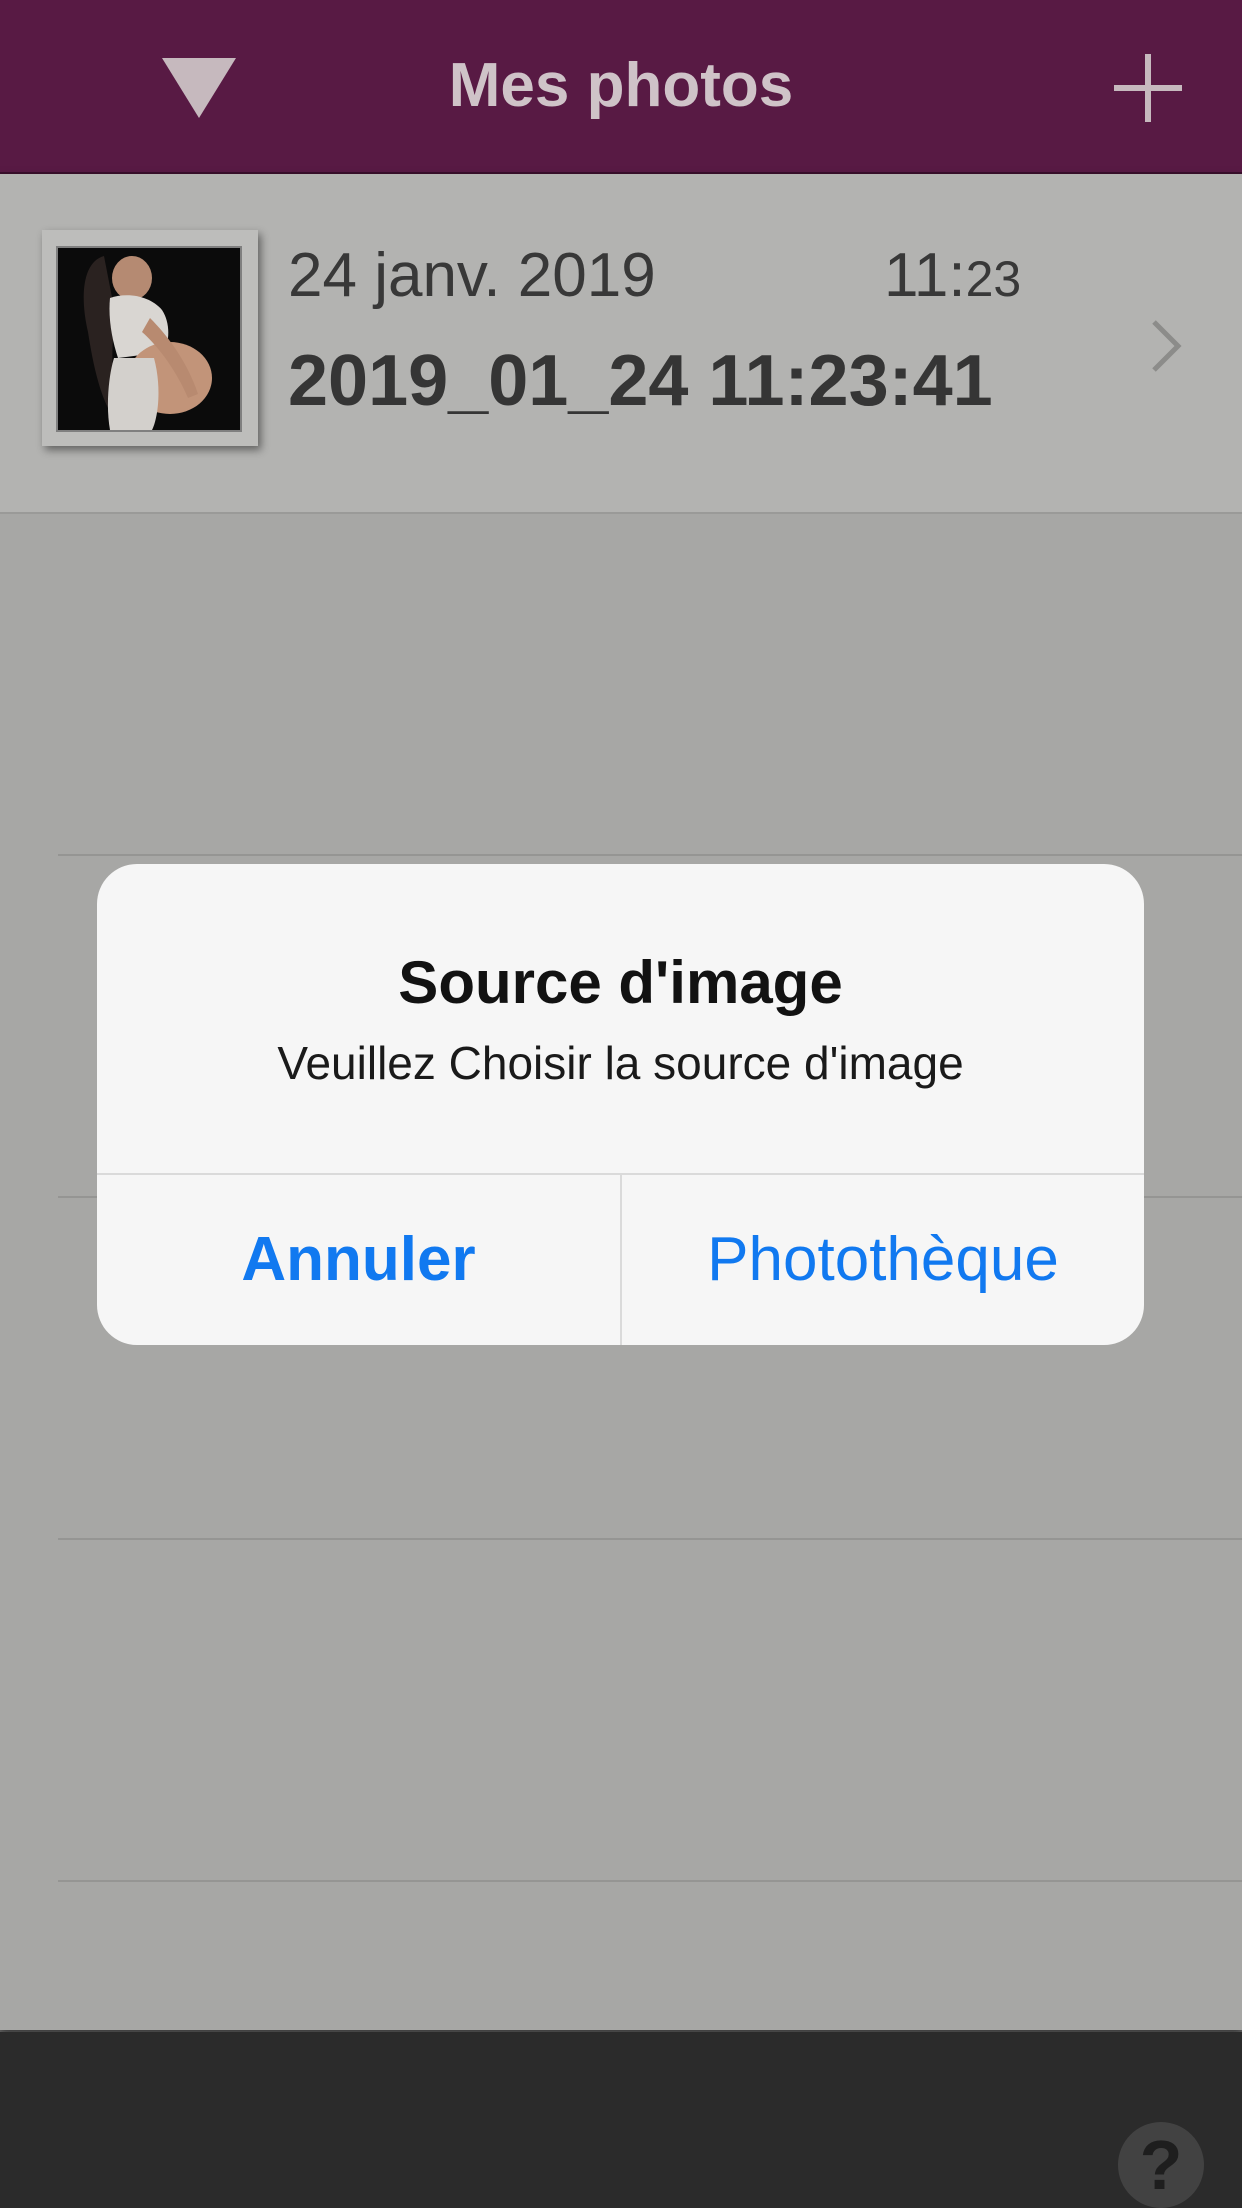  I want to click on photo-library-button: Photothèque, so click(883, 1260).